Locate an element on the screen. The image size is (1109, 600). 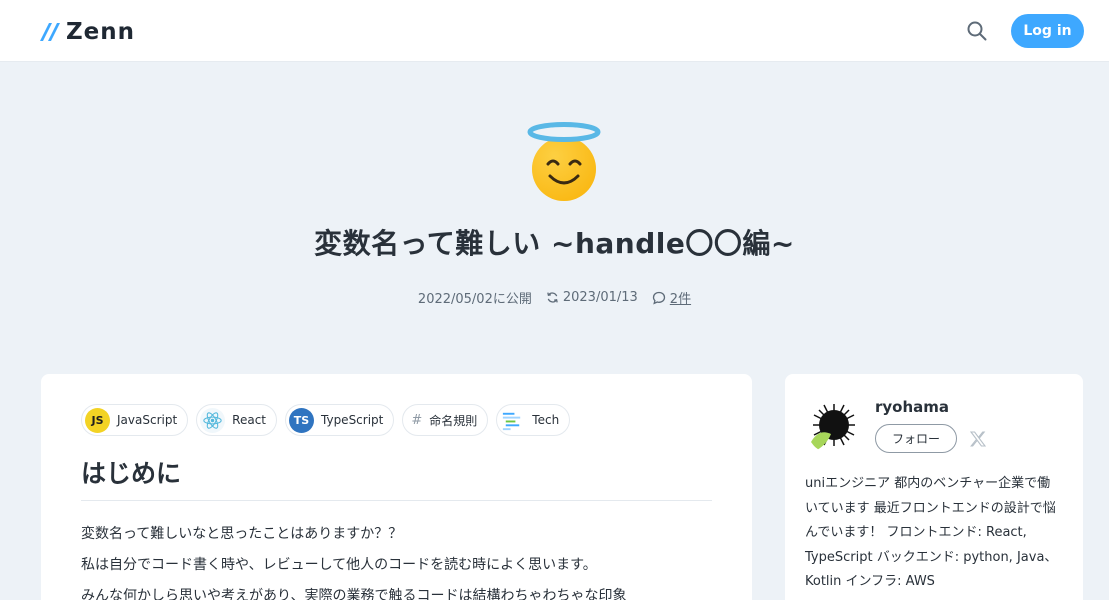
react-icon is located at coordinates (213, 420).